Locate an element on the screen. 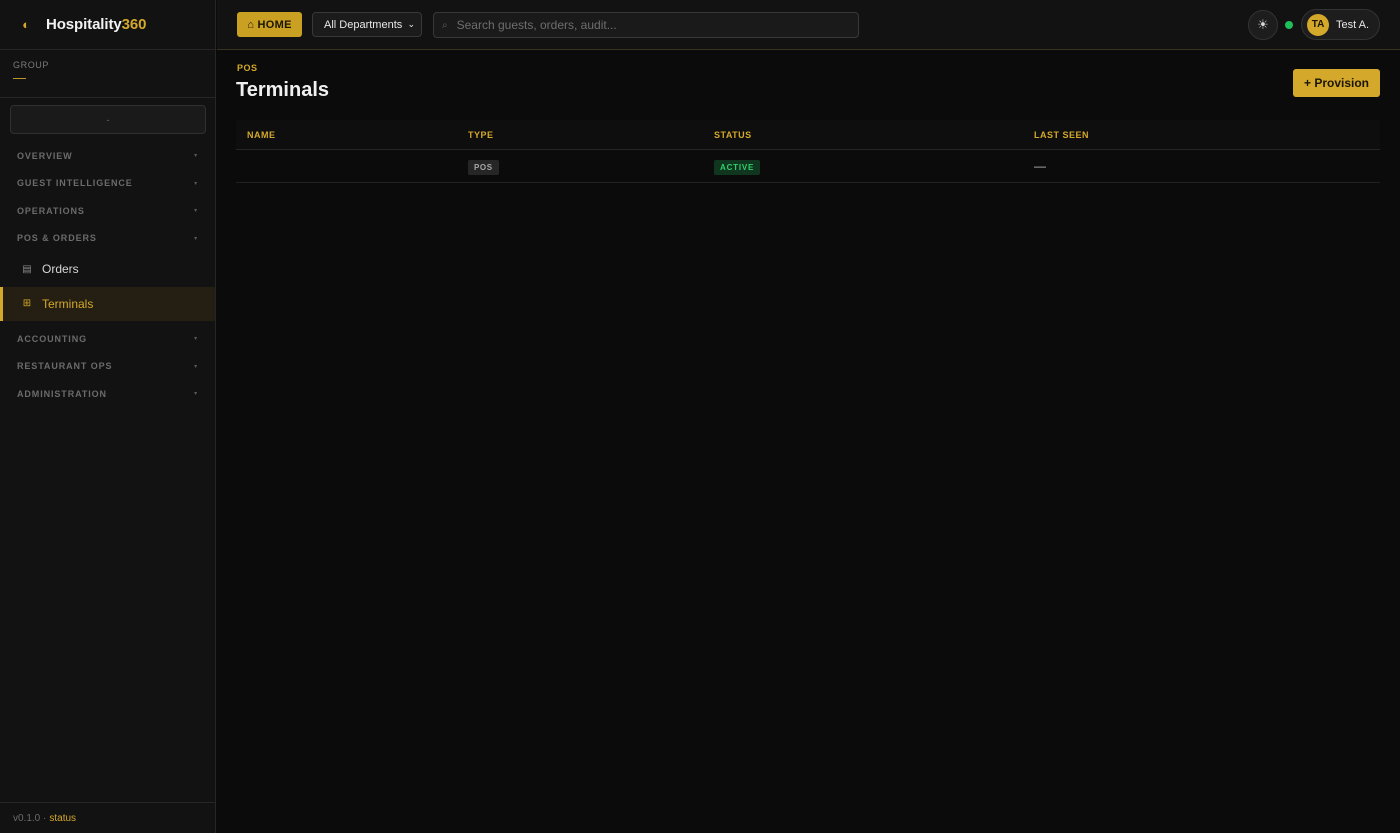 The width and height of the screenshot is (1400, 833). nav-section-pos-orders: POS & ORDERS ▾ is located at coordinates (107, 239).